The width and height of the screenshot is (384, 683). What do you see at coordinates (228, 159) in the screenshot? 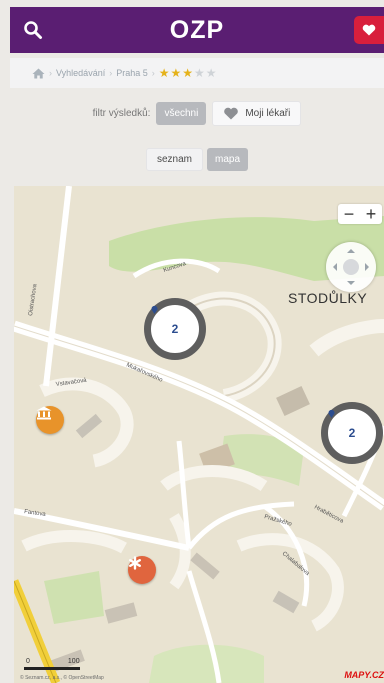
I see `view-map-button: mapa` at bounding box center [228, 159].